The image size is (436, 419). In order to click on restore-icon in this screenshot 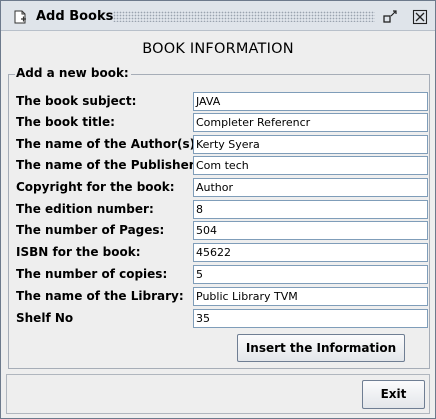, I will do `click(390, 17)`.